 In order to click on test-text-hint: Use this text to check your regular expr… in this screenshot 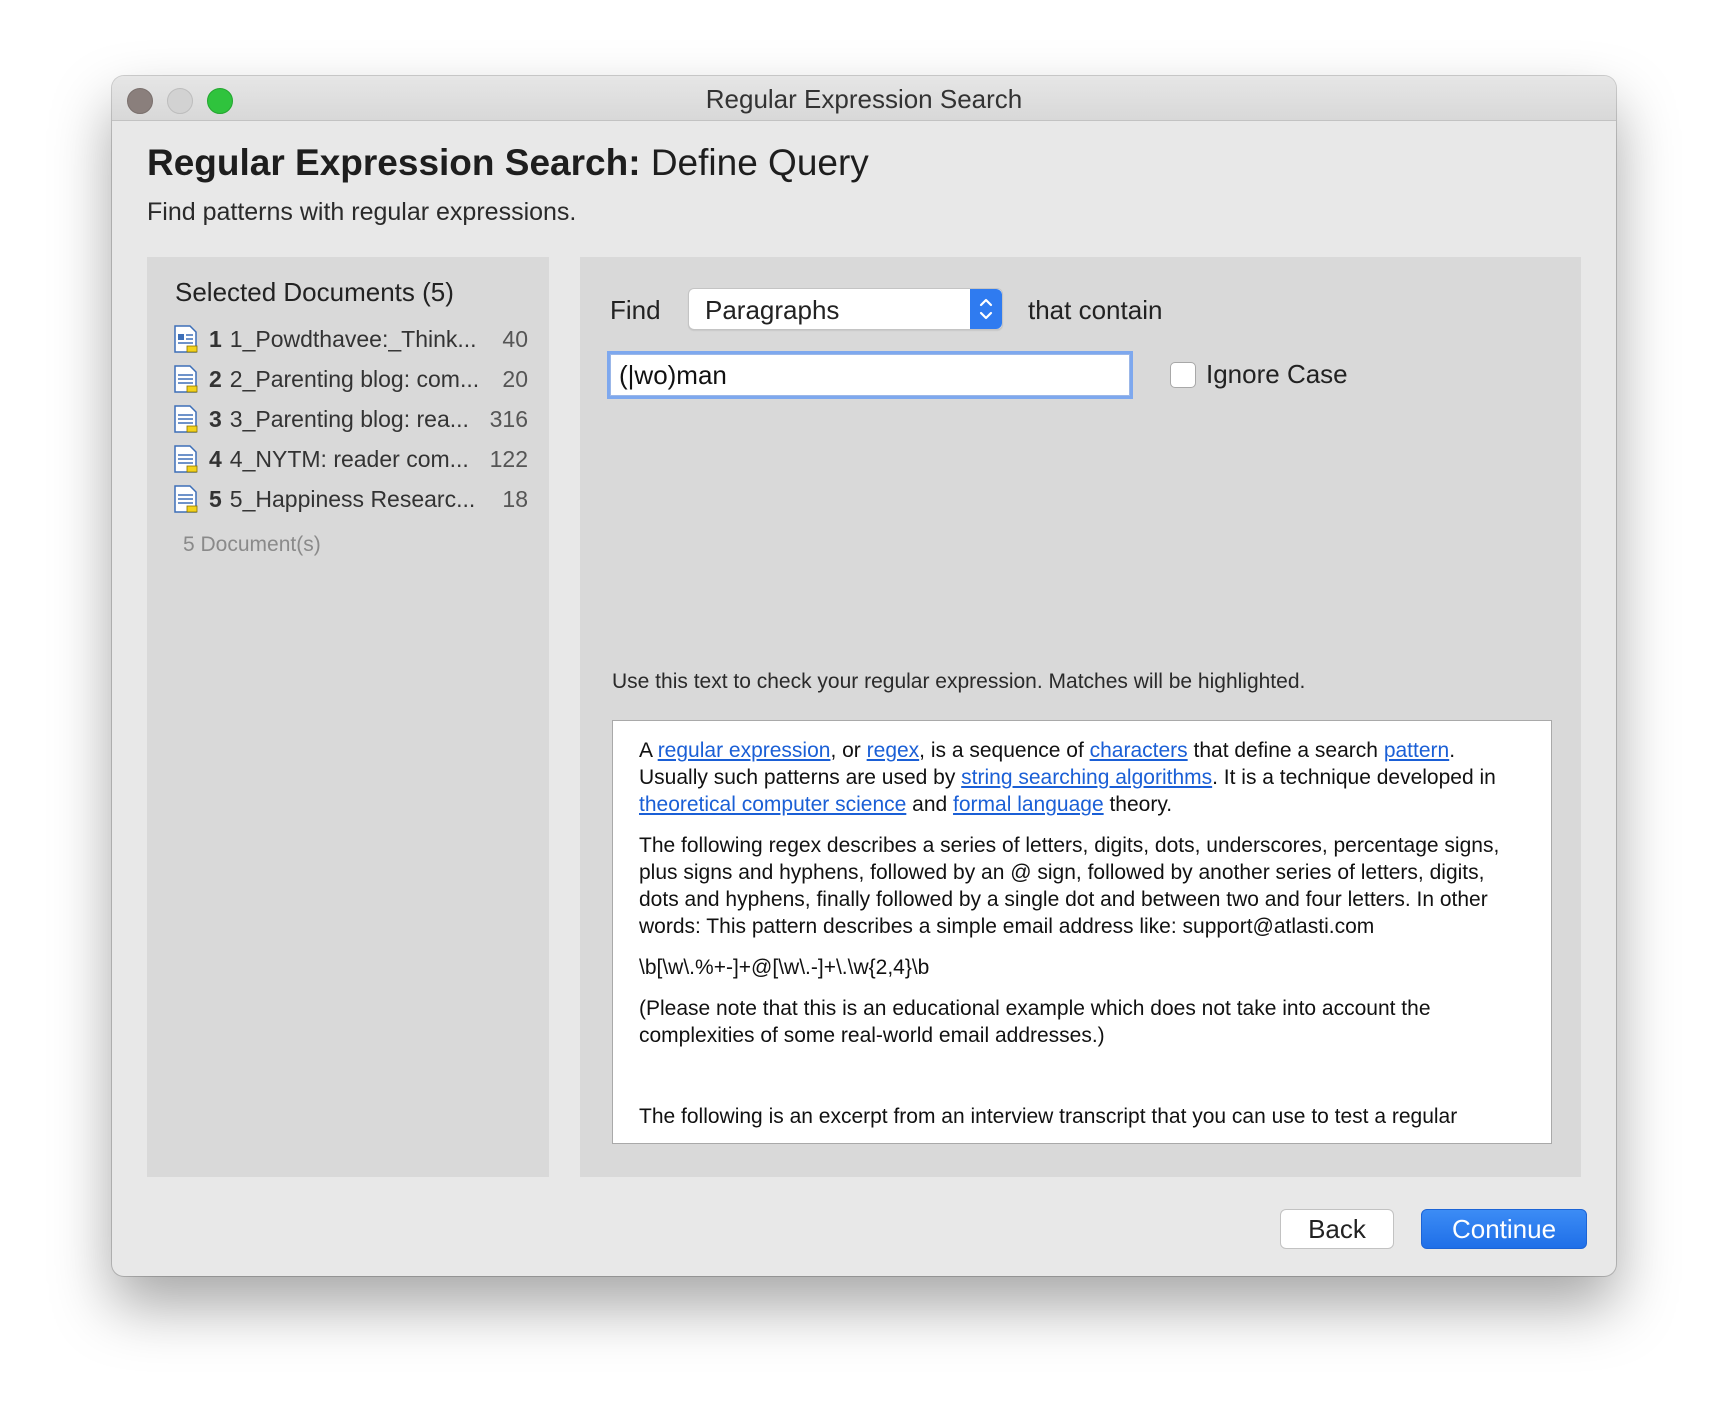, I will do `click(959, 681)`.